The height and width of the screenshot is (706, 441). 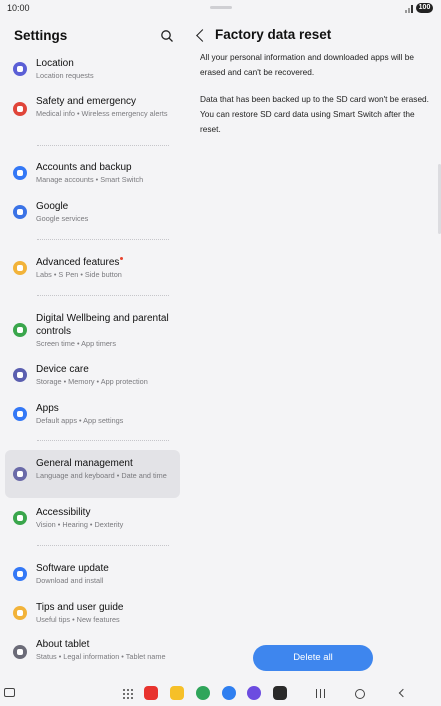 What do you see at coordinates (20, 574) in the screenshot?
I see `software-update-icon` at bounding box center [20, 574].